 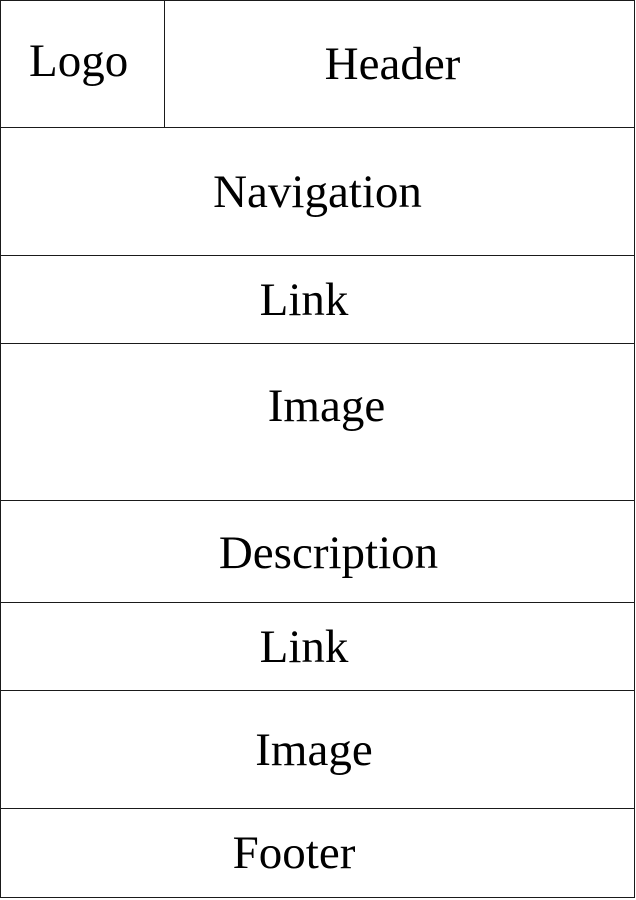 I want to click on header-block: Header, so click(x=399, y=64).